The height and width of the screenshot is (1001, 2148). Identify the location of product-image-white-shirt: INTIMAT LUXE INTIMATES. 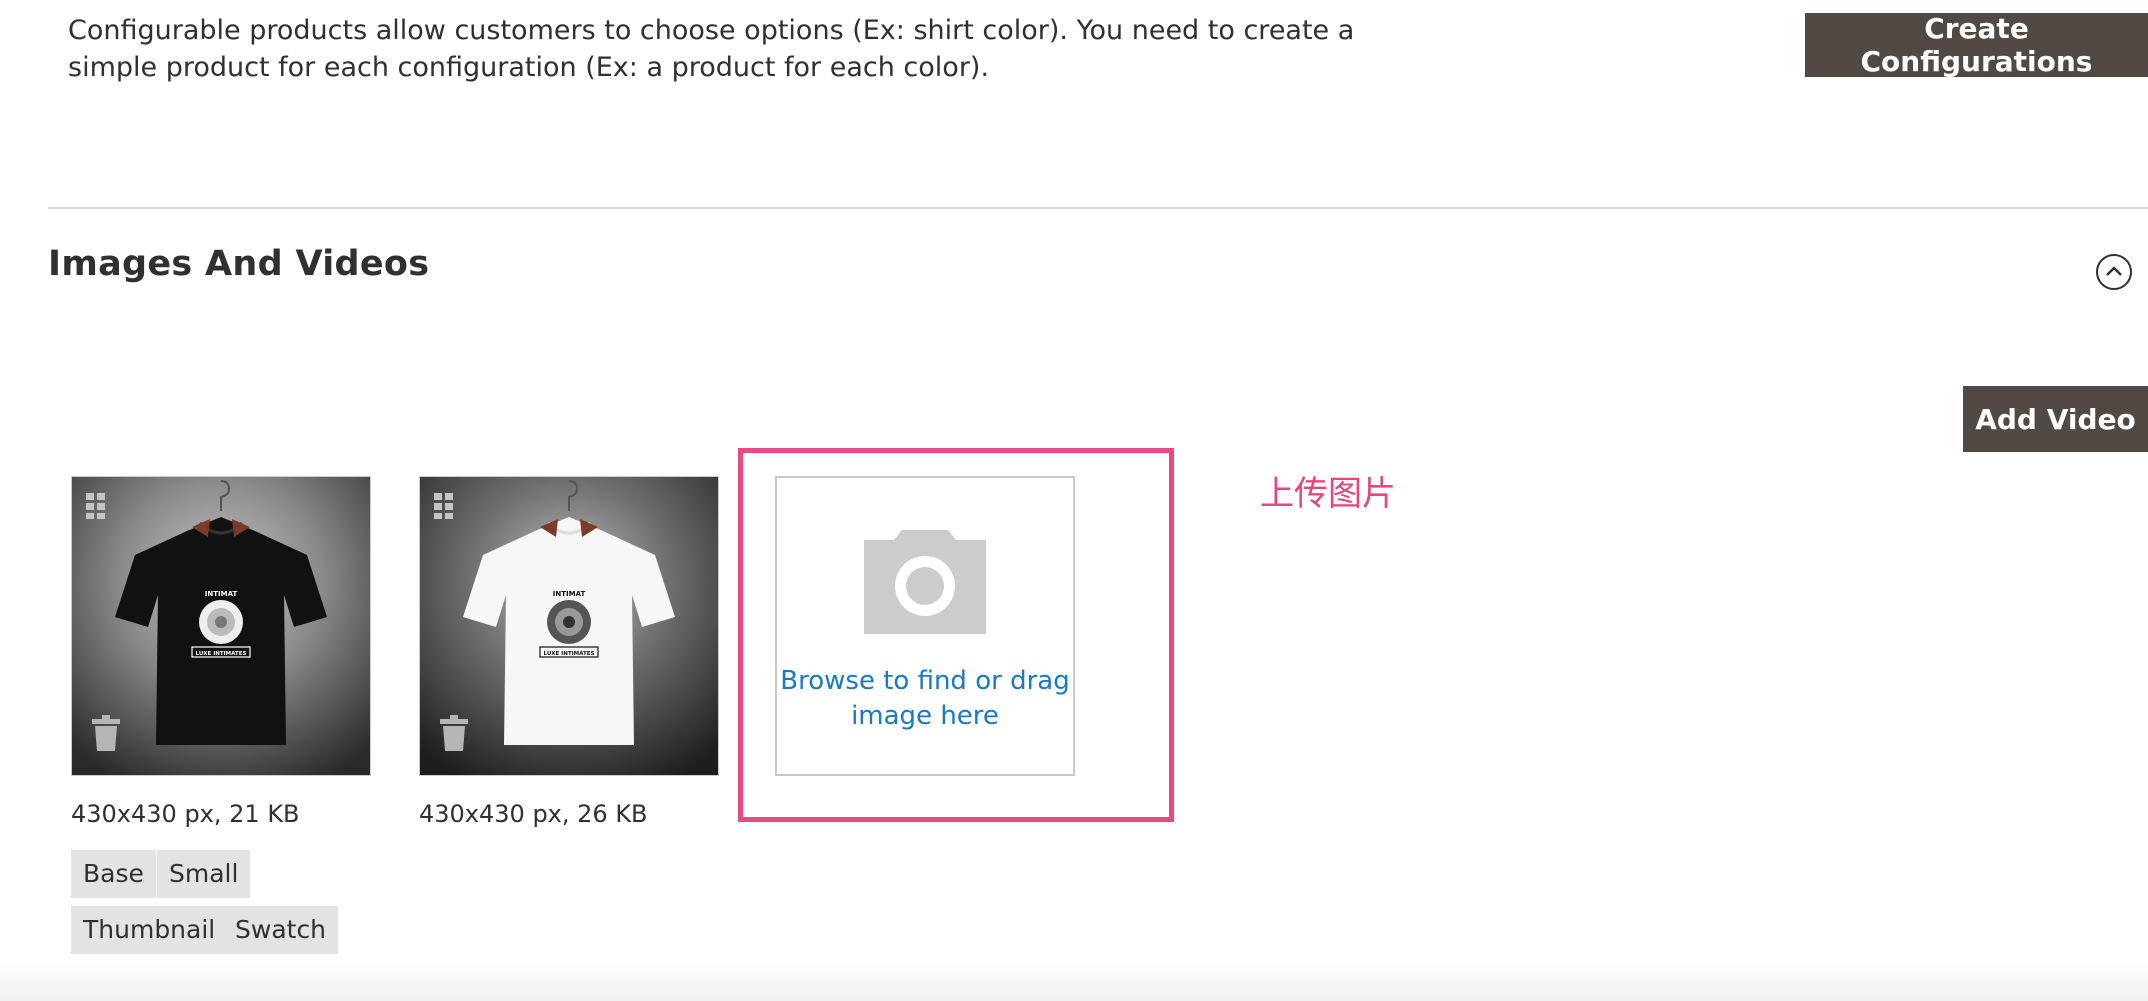
(569, 626).